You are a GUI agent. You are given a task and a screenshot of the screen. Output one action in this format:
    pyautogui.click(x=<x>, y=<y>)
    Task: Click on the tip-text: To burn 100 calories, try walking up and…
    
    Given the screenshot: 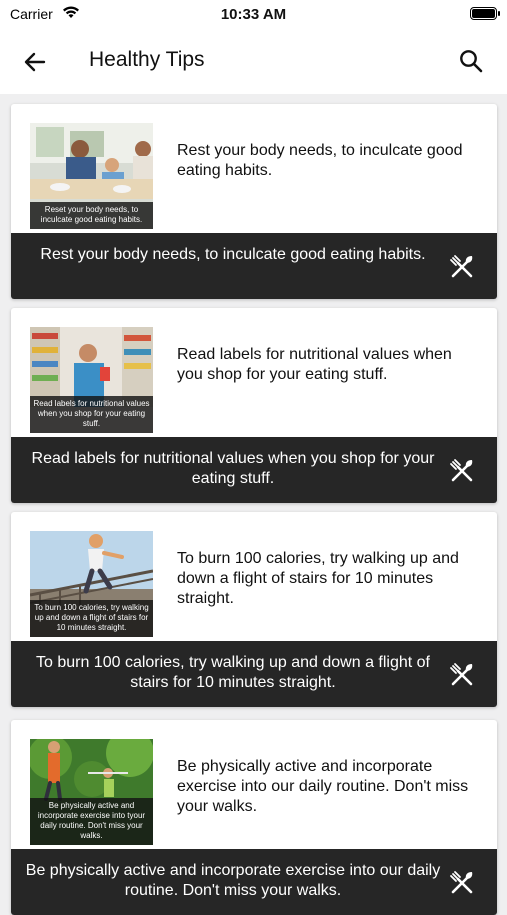 What is the action you would take?
    pyautogui.click(x=318, y=578)
    